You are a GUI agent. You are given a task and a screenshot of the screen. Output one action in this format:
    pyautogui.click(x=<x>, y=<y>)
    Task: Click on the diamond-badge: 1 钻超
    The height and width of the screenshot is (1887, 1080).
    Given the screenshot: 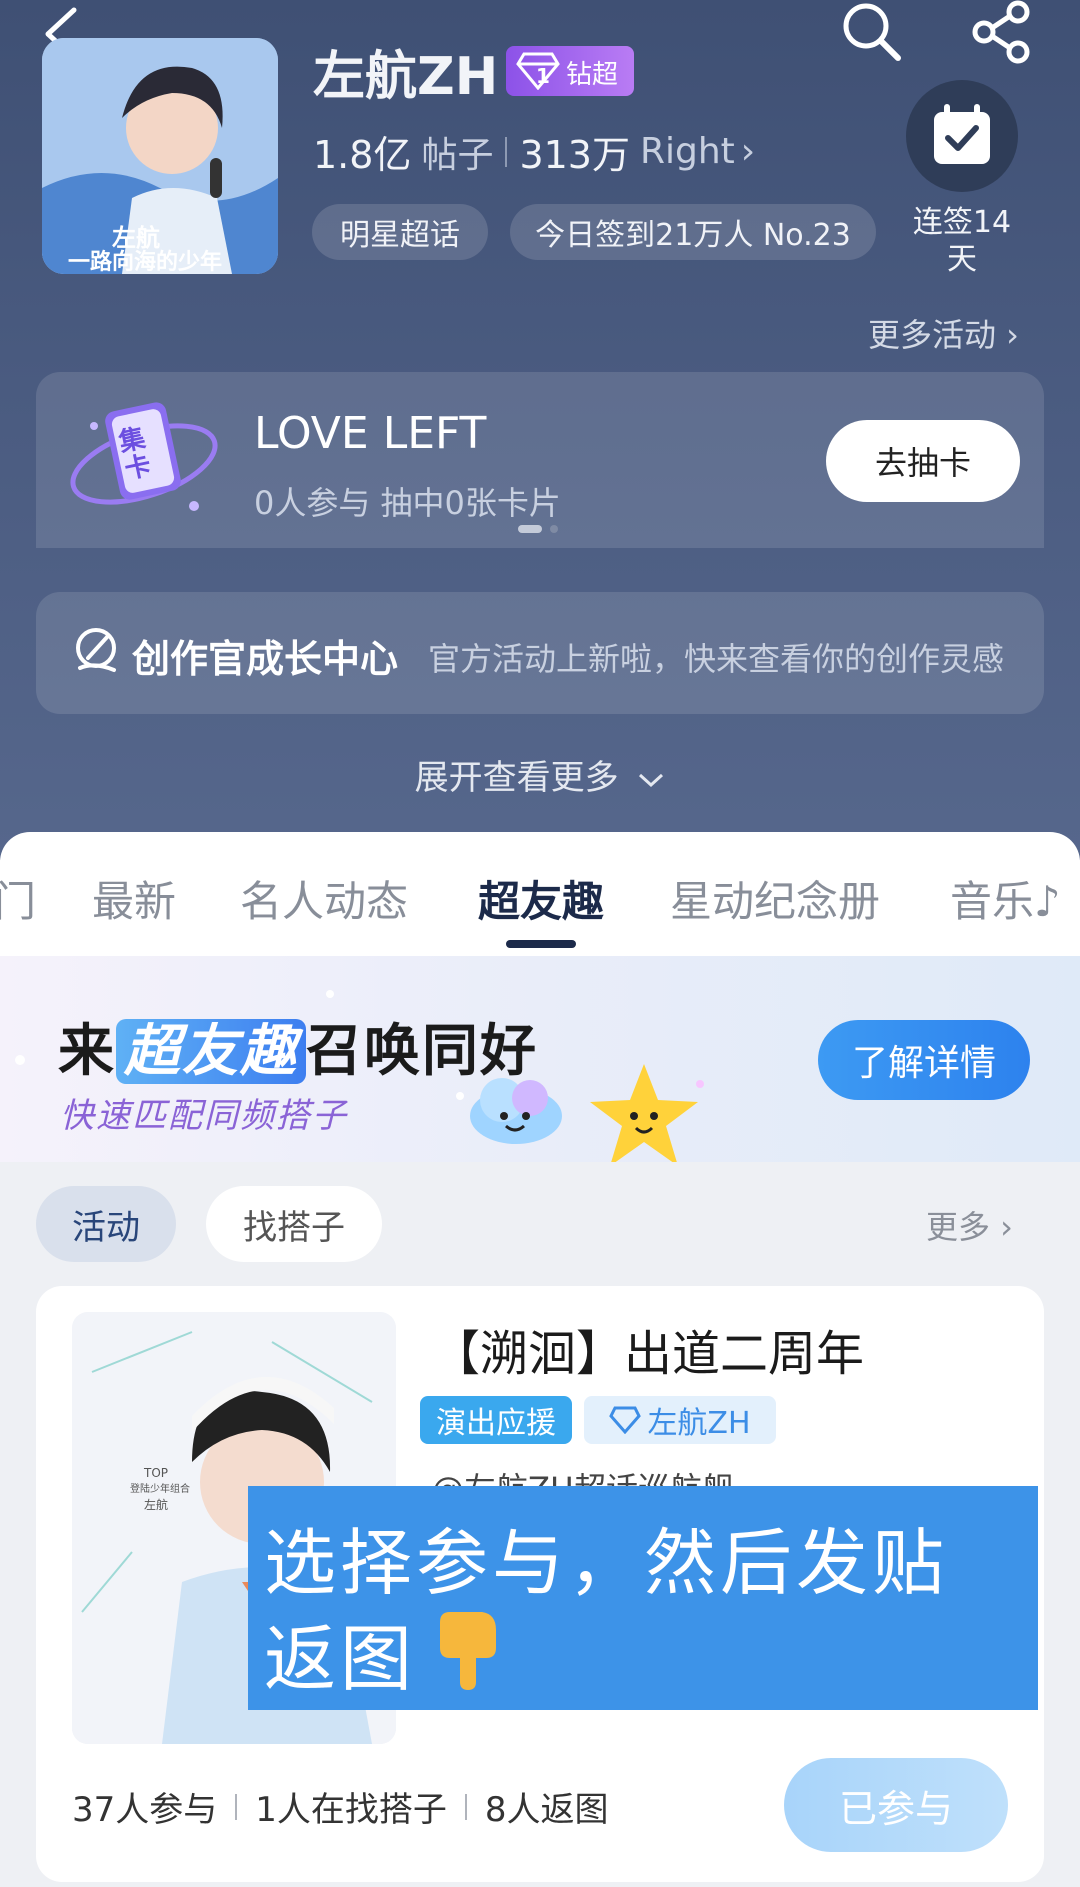 What is the action you would take?
    pyautogui.click(x=570, y=71)
    